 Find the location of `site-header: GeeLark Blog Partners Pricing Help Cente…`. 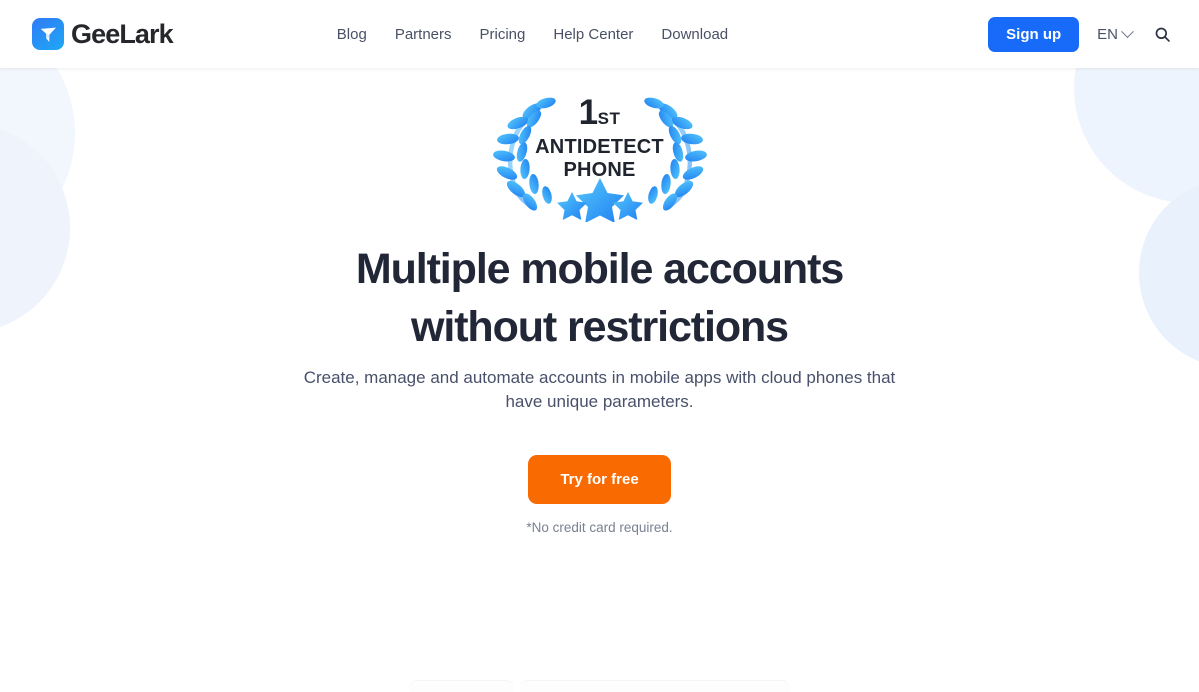

site-header: GeeLark Blog Partners Pricing Help Cente… is located at coordinates (599, 34).